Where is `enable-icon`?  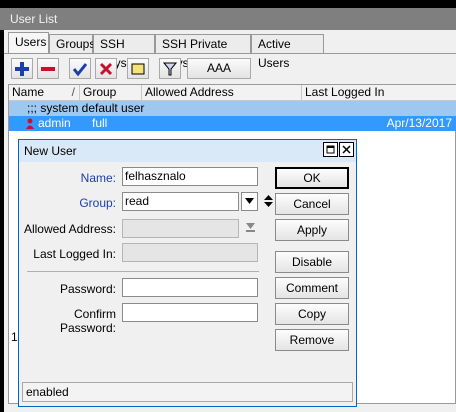 enable-icon is located at coordinates (80, 69).